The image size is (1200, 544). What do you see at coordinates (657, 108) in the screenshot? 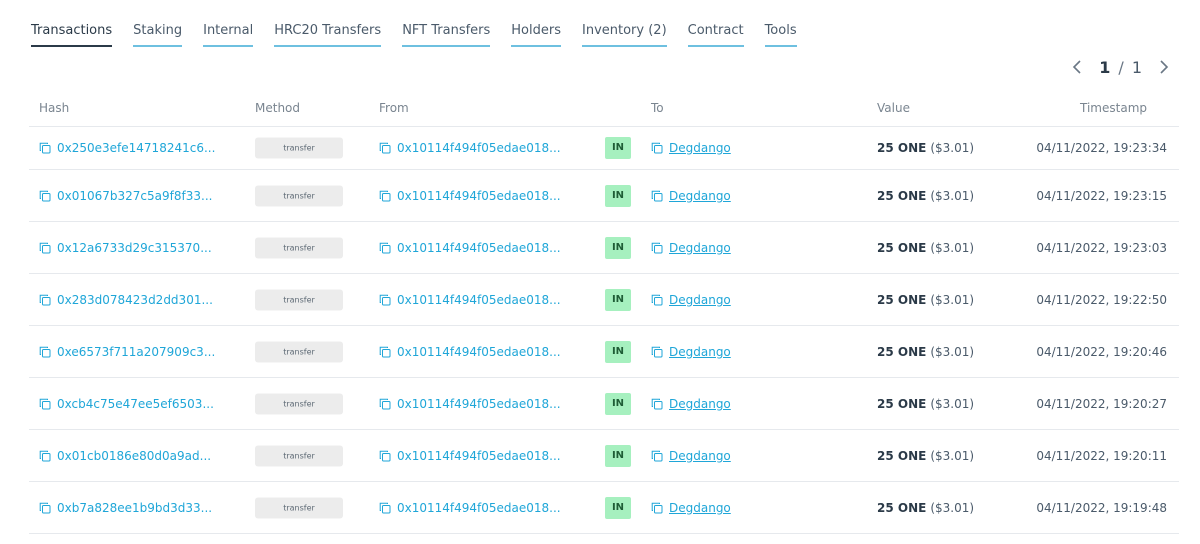
I see `header-to: To` at bounding box center [657, 108].